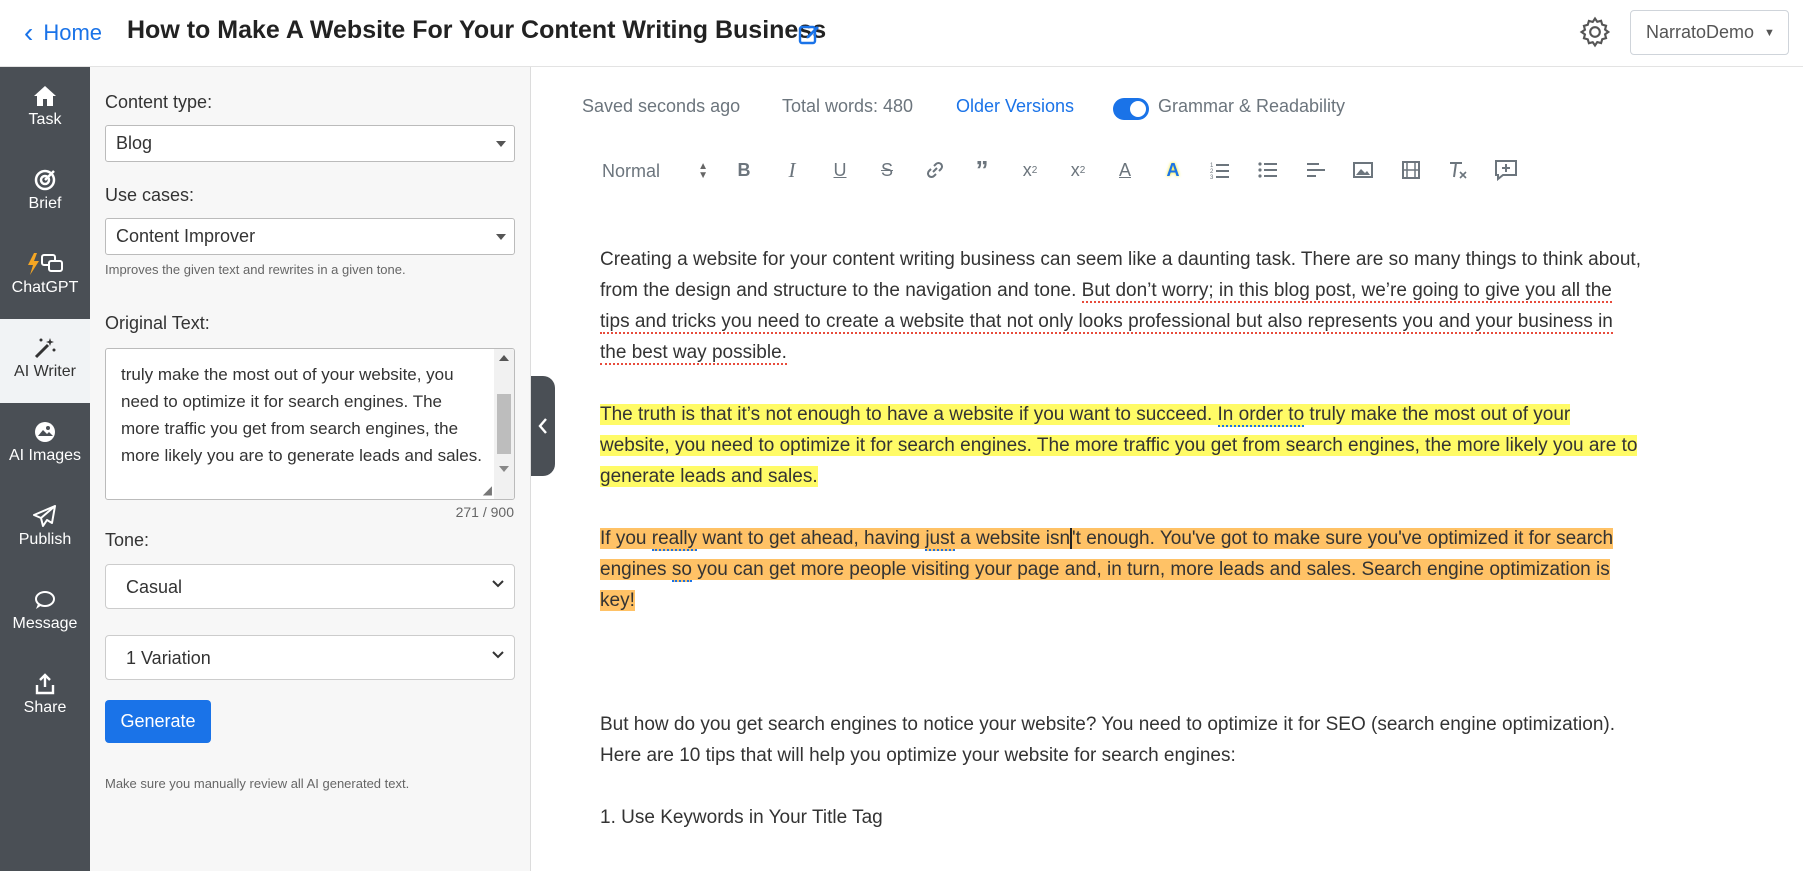 This screenshot has width=1803, height=871. What do you see at coordinates (626, 538) in the screenshot?
I see `paragraph-text: If you` at bounding box center [626, 538].